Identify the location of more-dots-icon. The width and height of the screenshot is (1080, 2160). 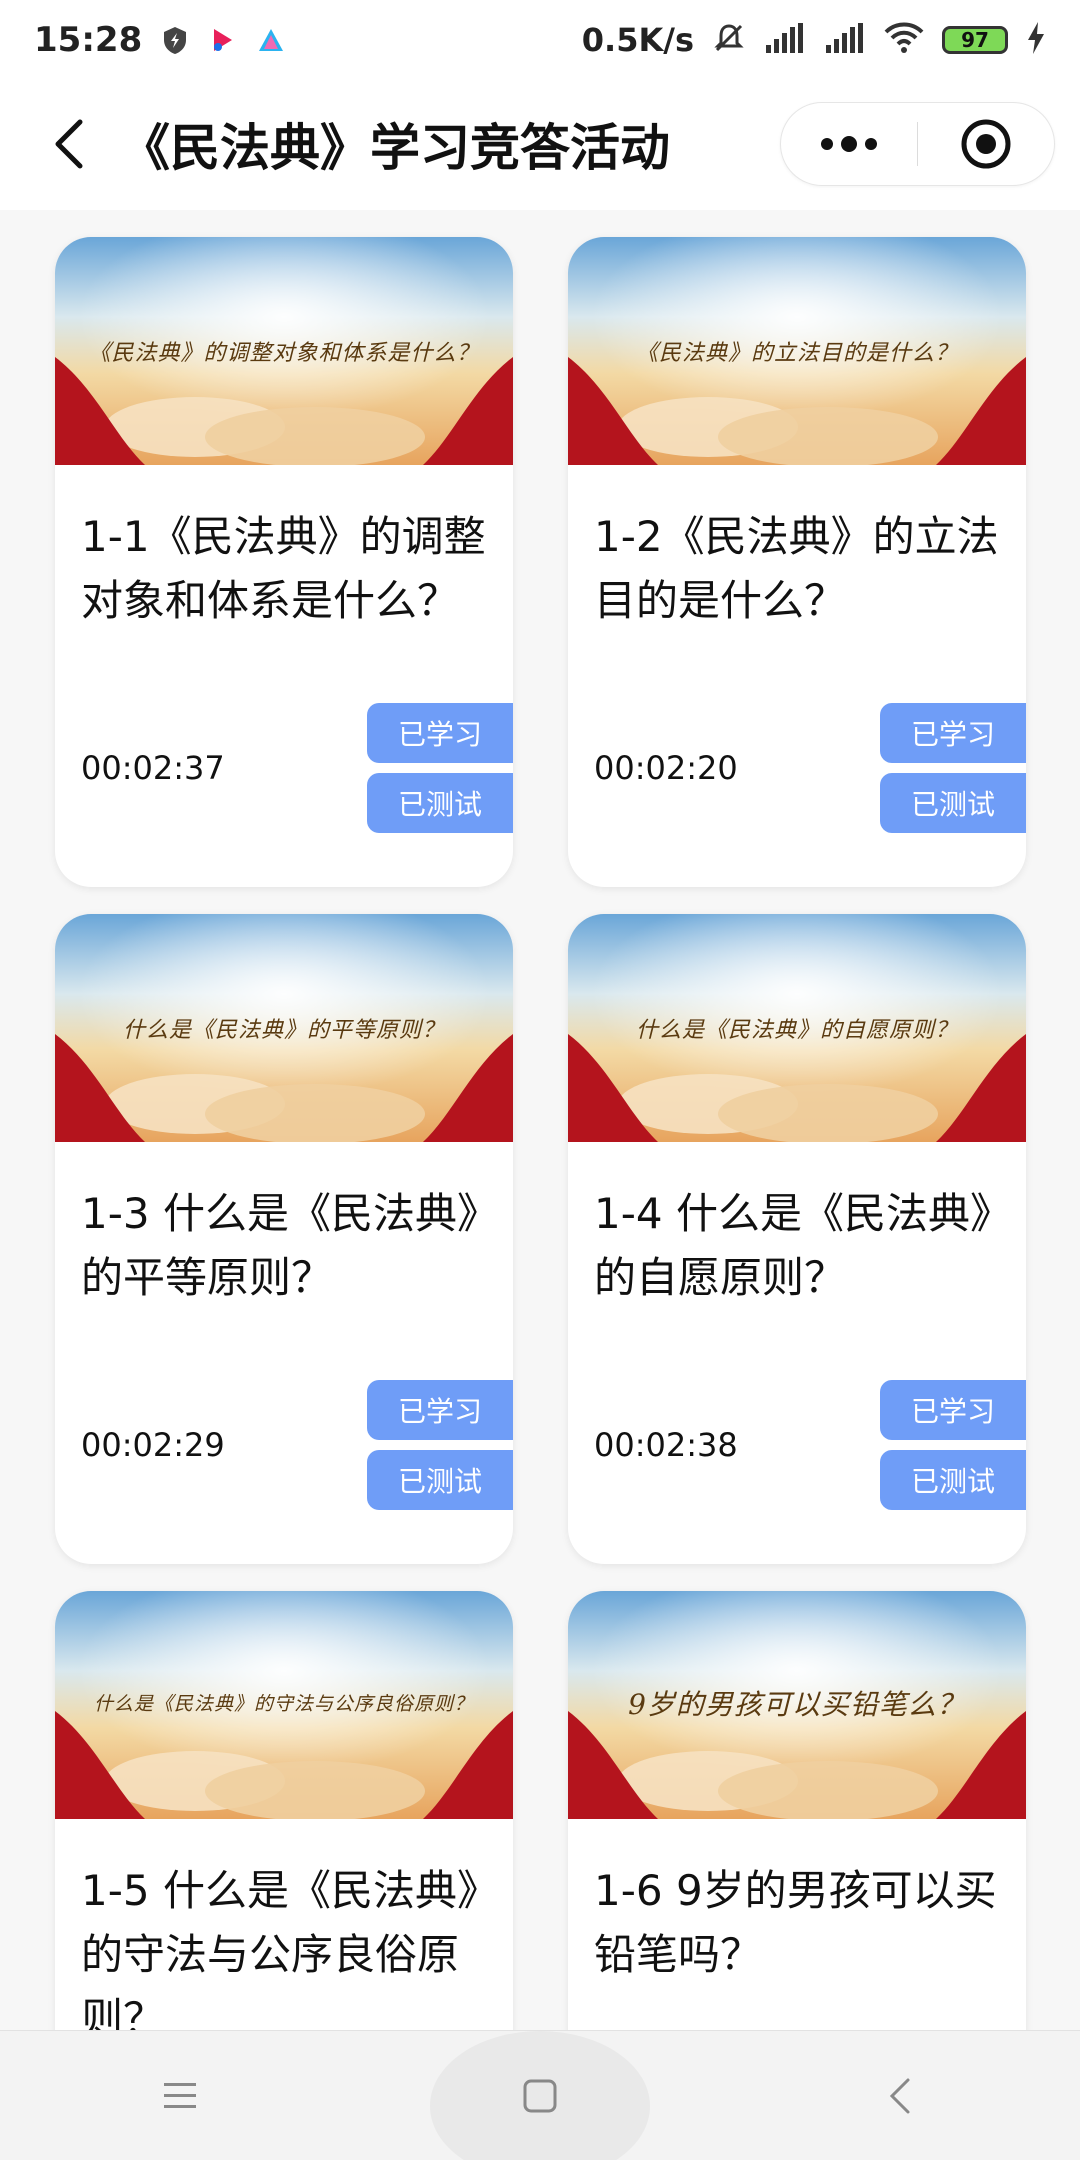
(849, 144).